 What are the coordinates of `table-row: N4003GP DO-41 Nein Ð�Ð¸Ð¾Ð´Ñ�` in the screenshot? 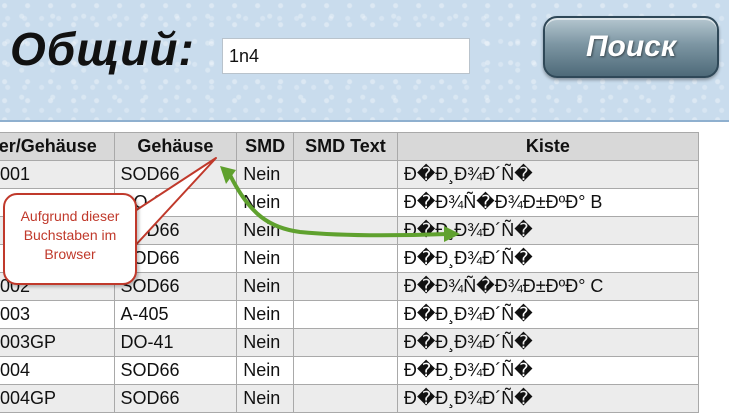 It's located at (350, 342).